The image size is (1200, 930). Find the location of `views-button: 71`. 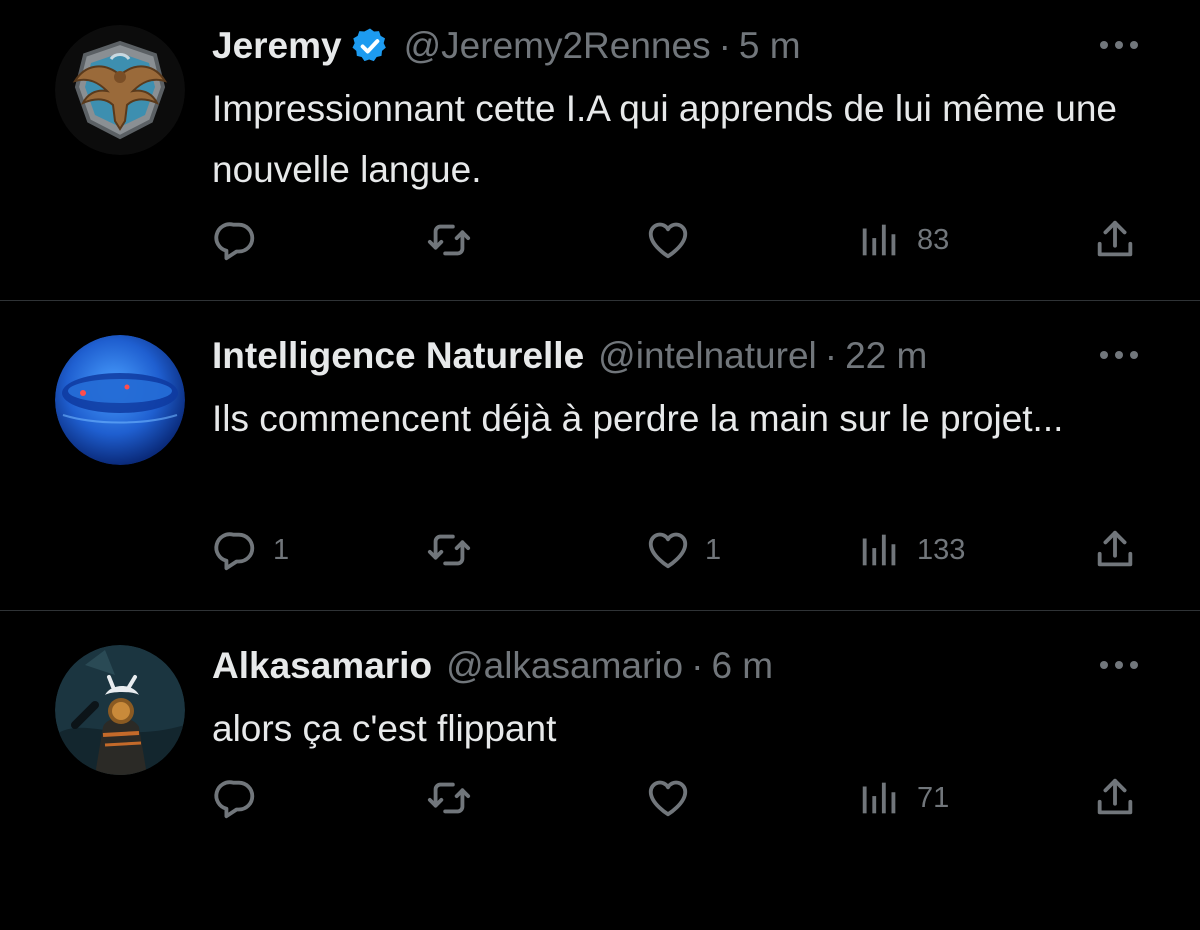

views-button: 71 is located at coordinates (903, 798).